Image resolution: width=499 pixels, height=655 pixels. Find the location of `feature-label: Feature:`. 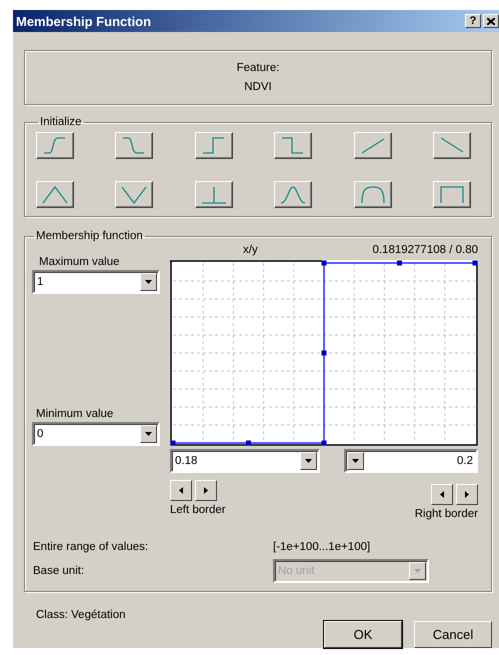

feature-label: Feature: is located at coordinates (258, 68).